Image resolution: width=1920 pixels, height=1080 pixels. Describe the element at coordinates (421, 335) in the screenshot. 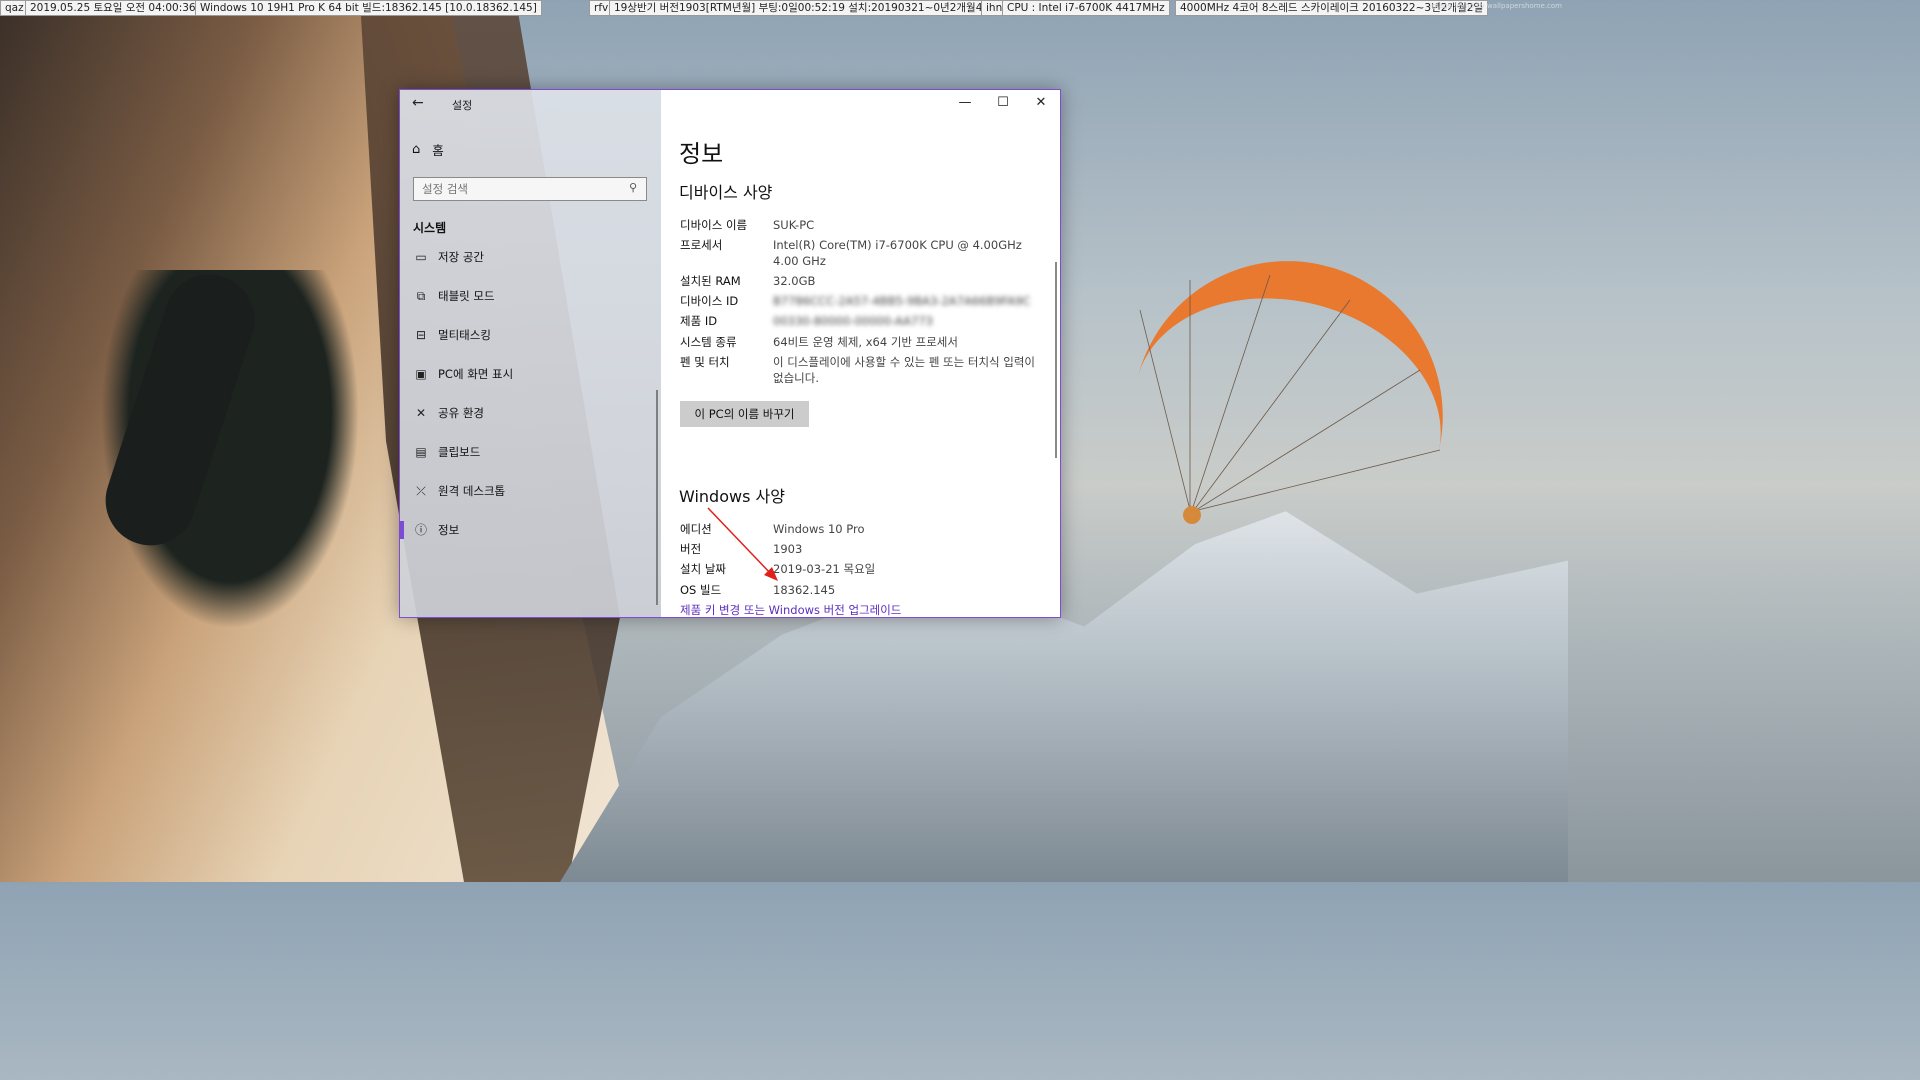

I see `multitasking-icon: ⊟` at that location.